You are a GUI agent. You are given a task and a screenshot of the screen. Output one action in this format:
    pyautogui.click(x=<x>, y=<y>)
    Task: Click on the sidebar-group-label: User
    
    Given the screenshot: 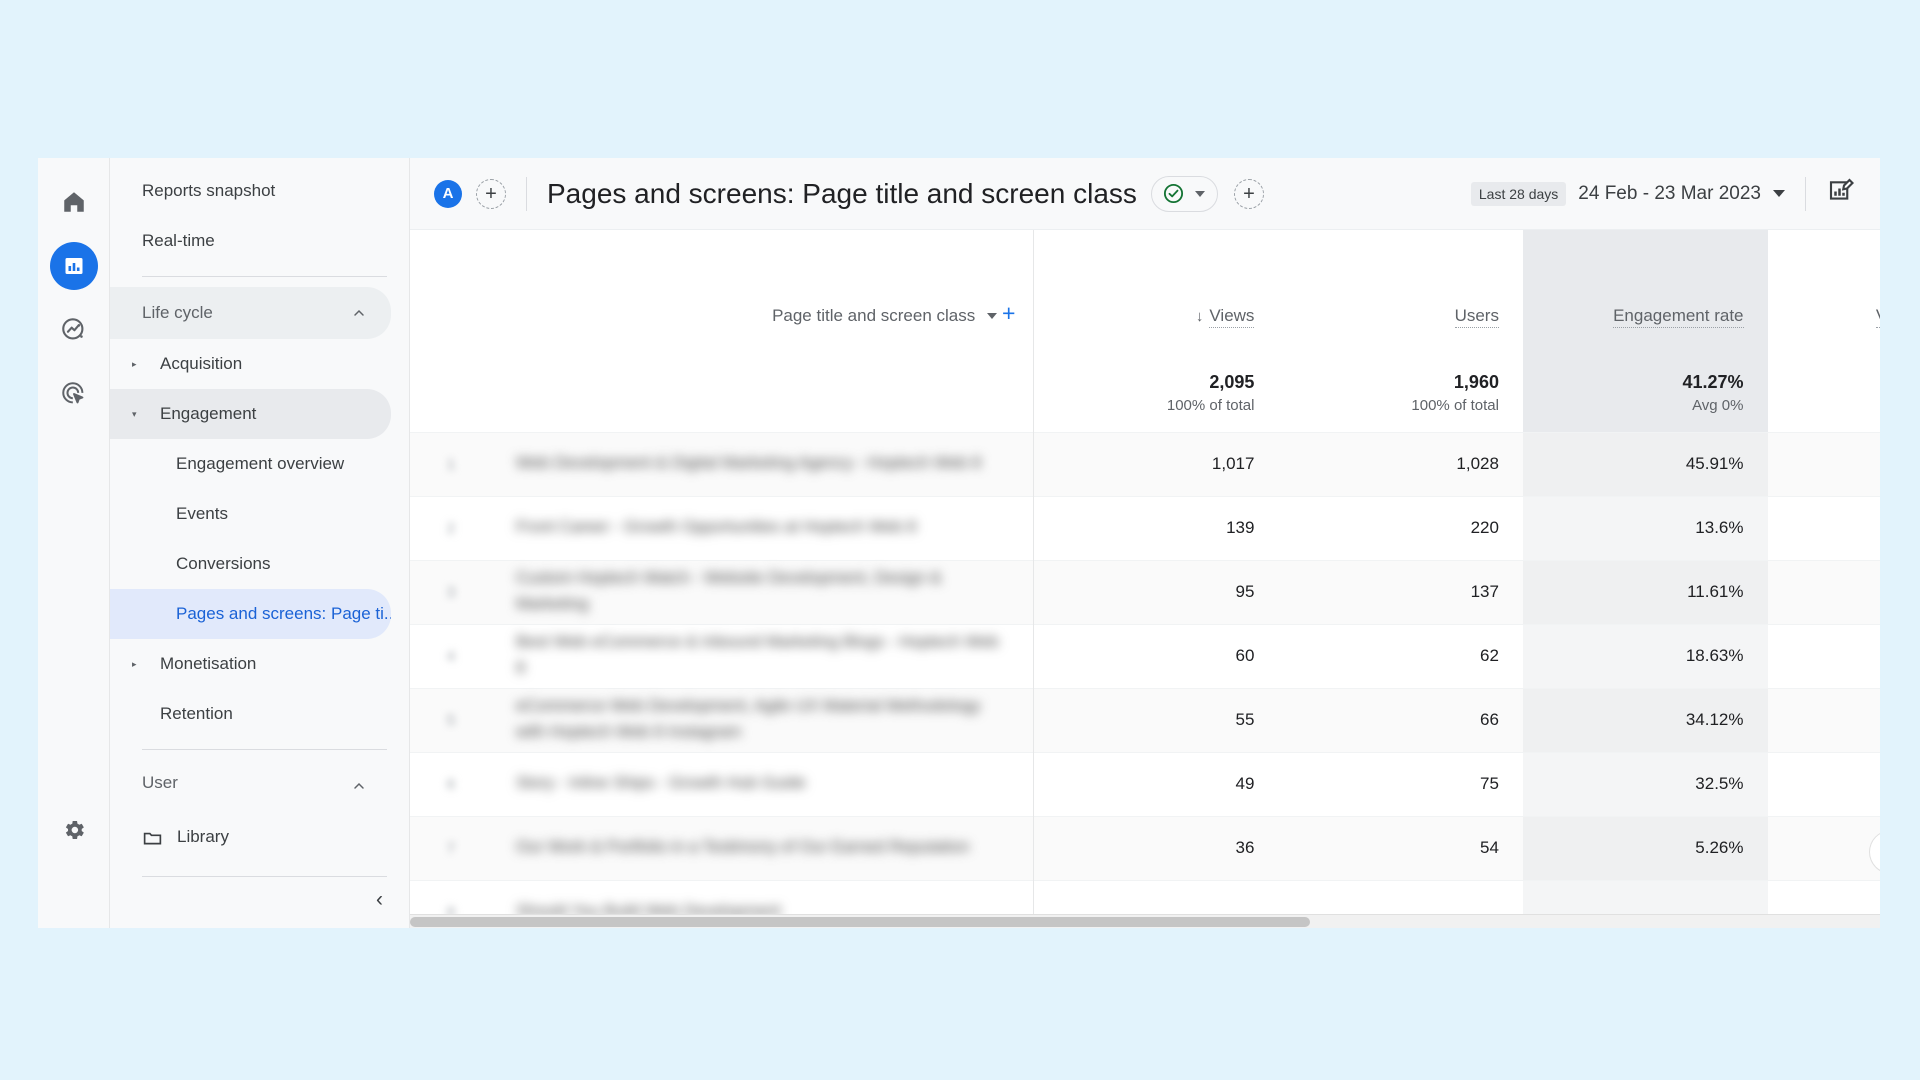 What is the action you would take?
    pyautogui.click(x=160, y=782)
    